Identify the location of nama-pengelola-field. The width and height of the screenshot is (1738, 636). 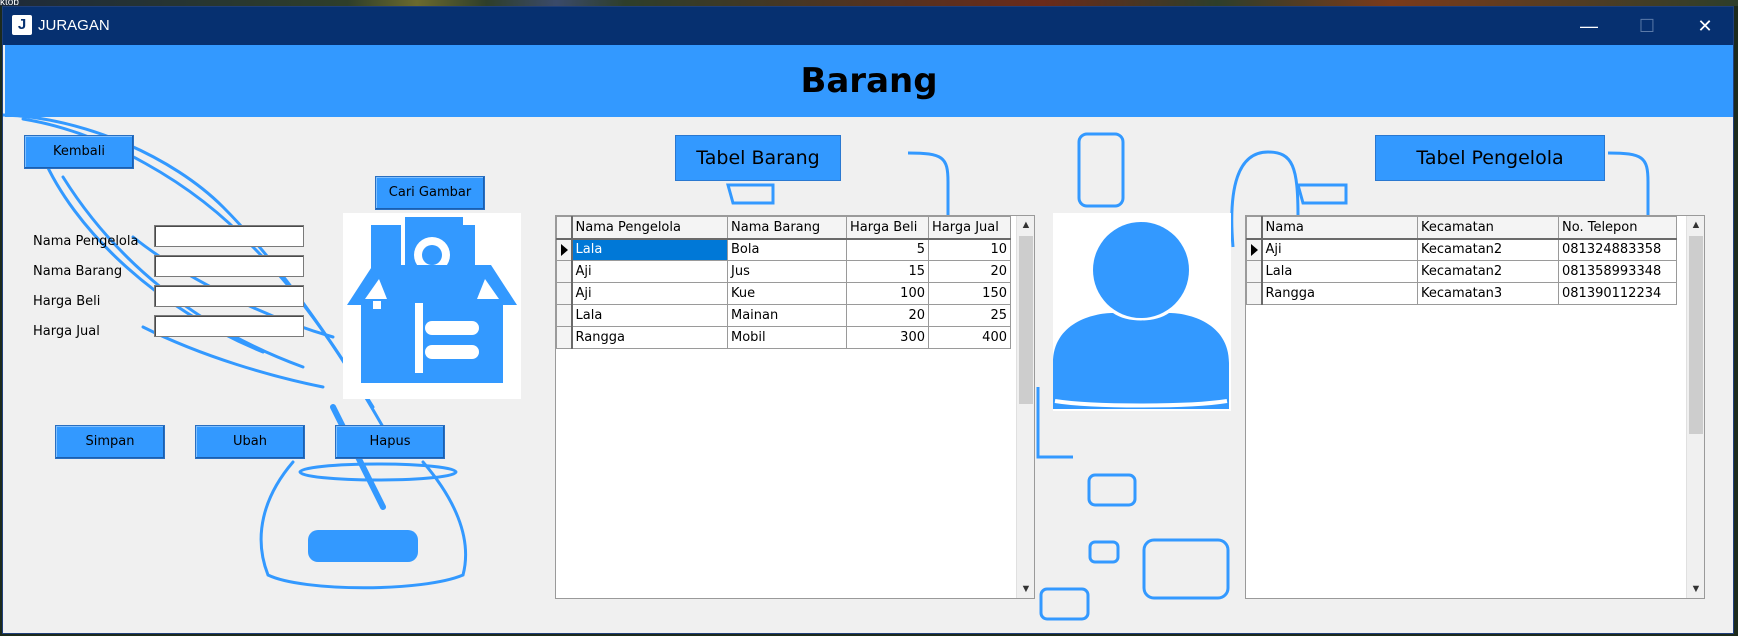
(229, 236).